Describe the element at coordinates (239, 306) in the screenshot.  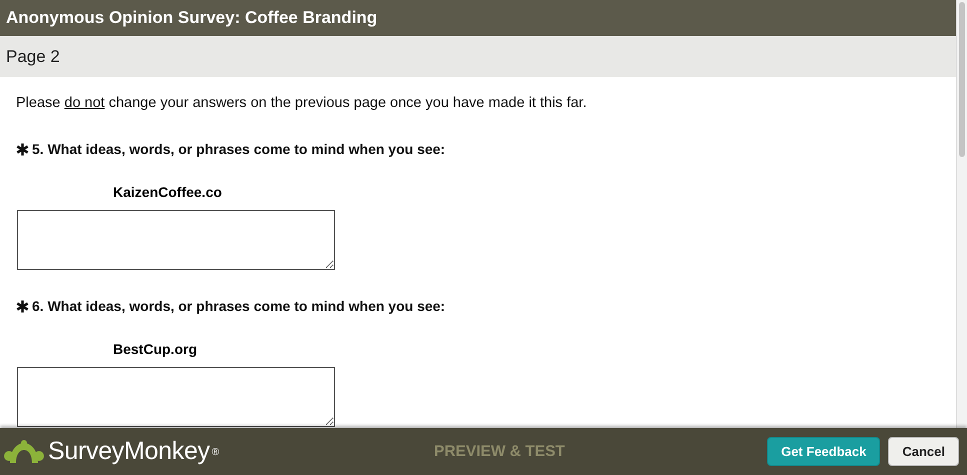
I see `question-text: 6. What ideas, words, or phrases come to mind when you see:` at that location.